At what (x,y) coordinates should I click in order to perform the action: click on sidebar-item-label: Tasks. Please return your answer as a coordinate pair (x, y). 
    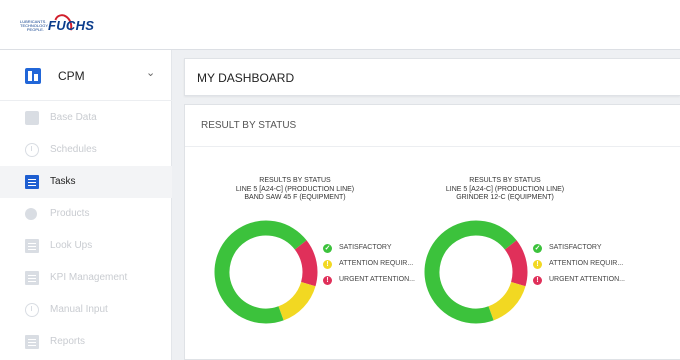
    Looking at the image, I should click on (63, 181).